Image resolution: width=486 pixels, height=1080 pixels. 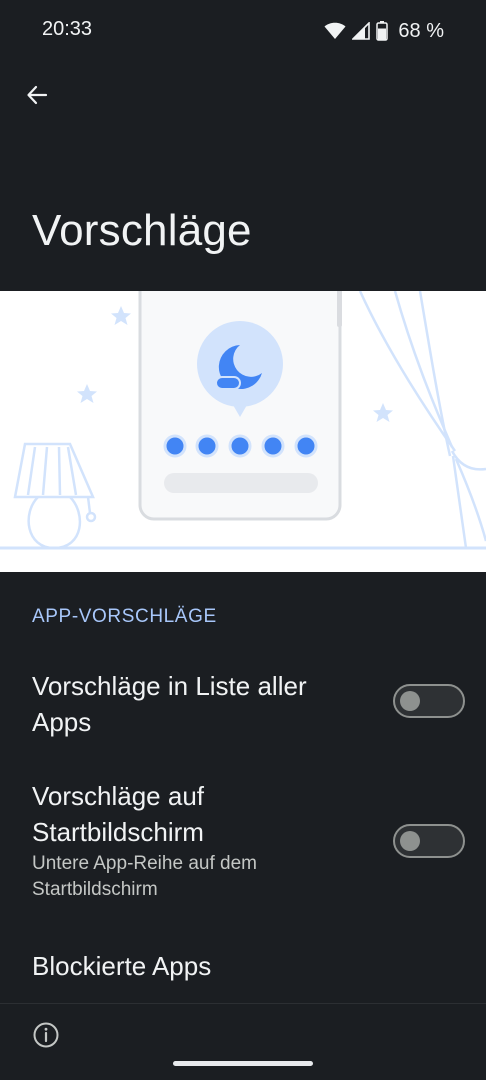 What do you see at coordinates (361, 31) in the screenshot?
I see `cell-signal-icon` at bounding box center [361, 31].